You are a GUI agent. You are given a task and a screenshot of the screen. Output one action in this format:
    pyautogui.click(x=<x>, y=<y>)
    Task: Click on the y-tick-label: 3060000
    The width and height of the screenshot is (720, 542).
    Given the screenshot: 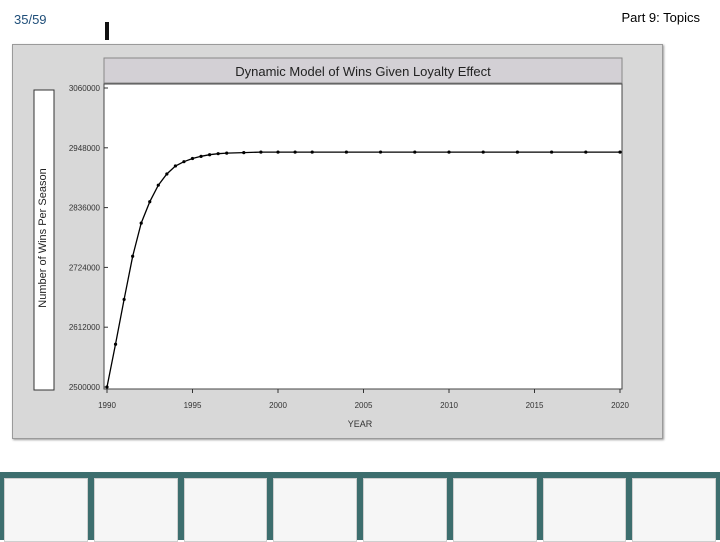 What is the action you would take?
    pyautogui.click(x=85, y=88)
    